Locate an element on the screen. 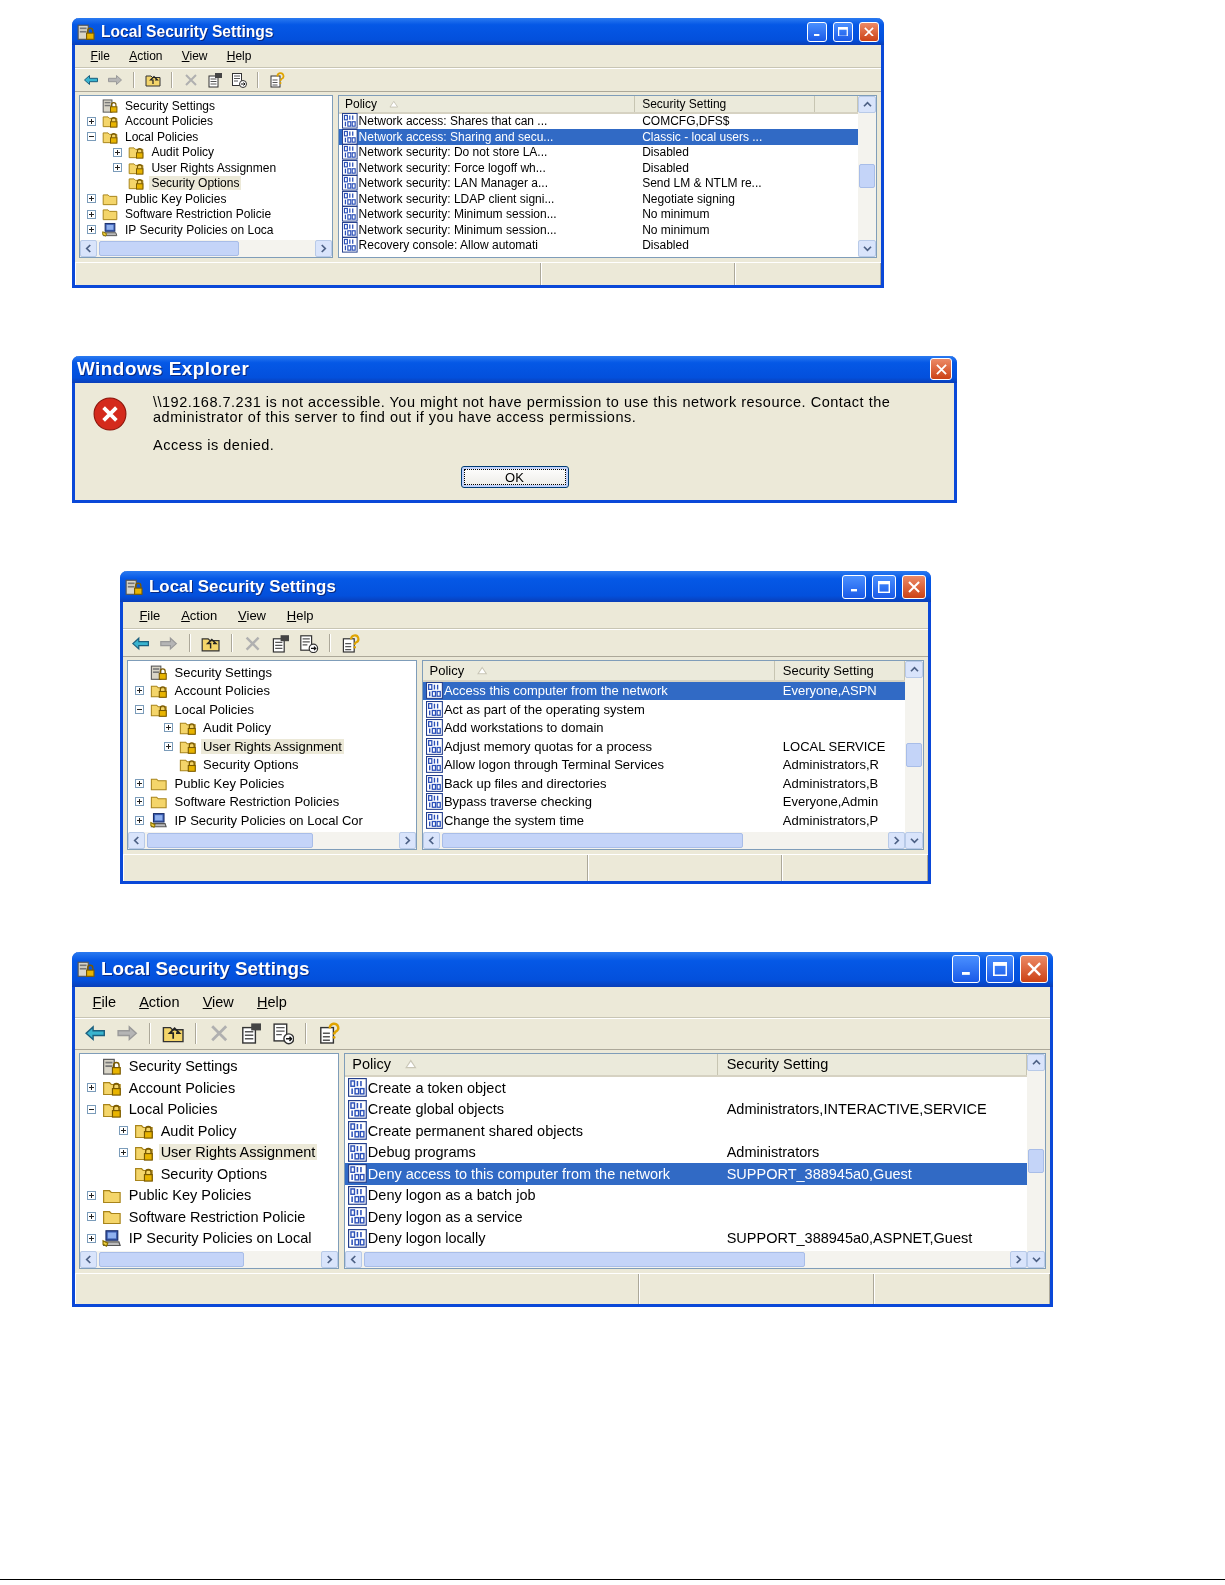  column-header: Security Setting is located at coordinates (725, 104).